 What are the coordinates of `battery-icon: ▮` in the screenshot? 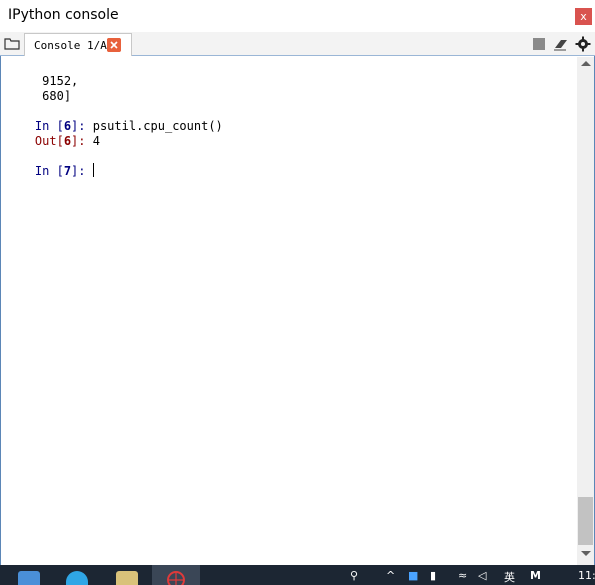 It's located at (433, 575).